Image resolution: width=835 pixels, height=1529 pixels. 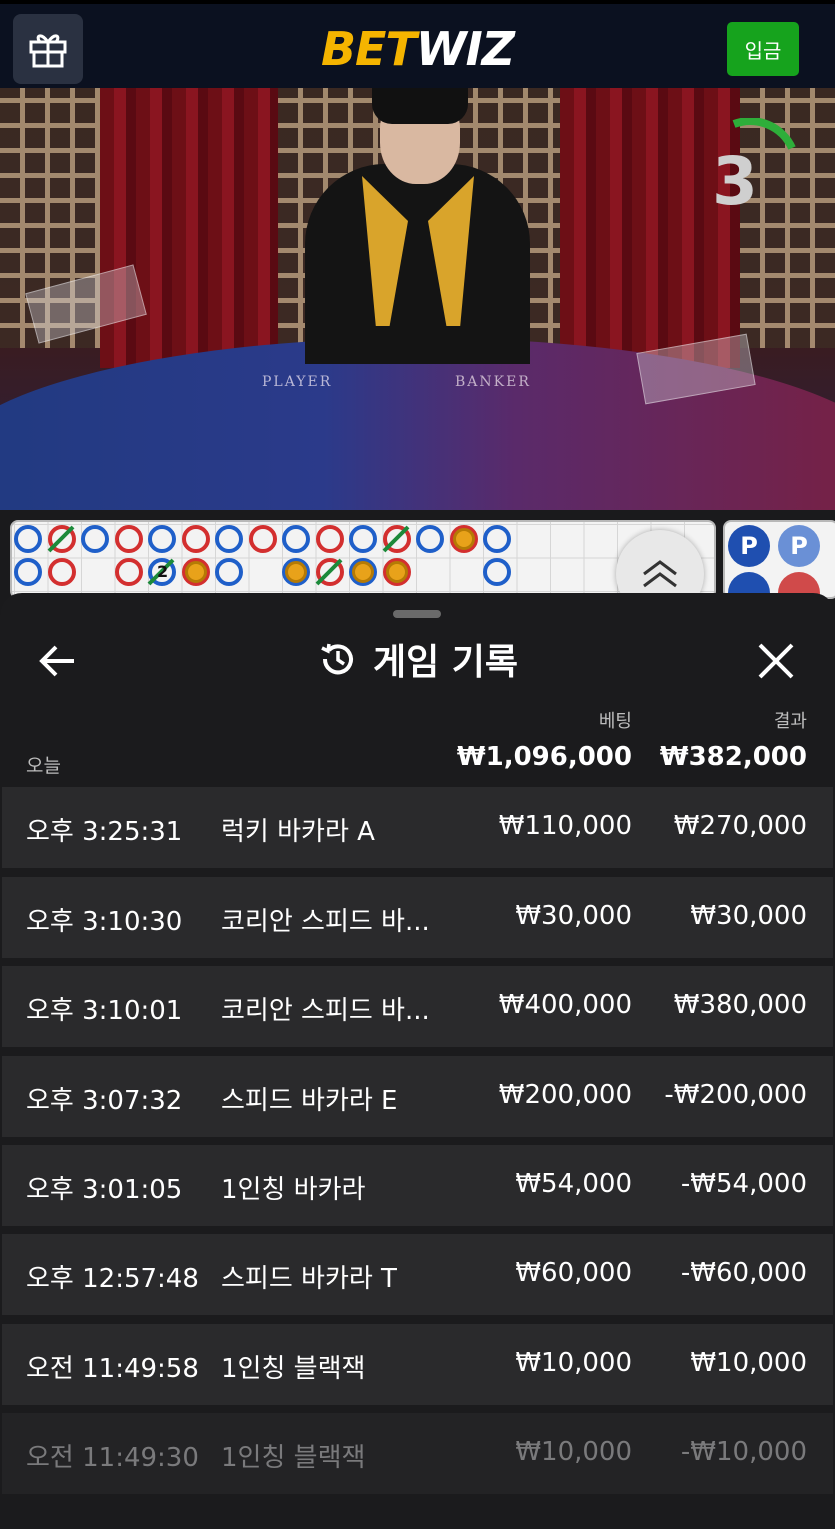 What do you see at coordinates (740, 1005) in the screenshot?
I see `row-result: ₩380,000` at bounding box center [740, 1005].